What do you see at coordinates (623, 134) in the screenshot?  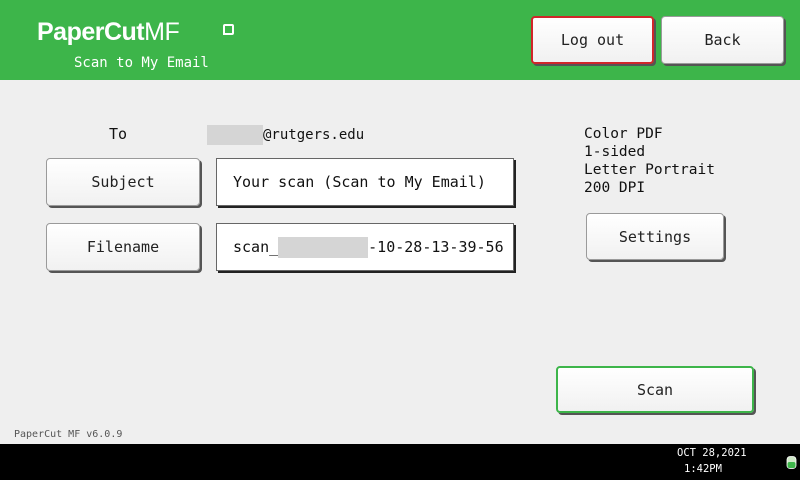 I see `color-mode: Color PDF` at bounding box center [623, 134].